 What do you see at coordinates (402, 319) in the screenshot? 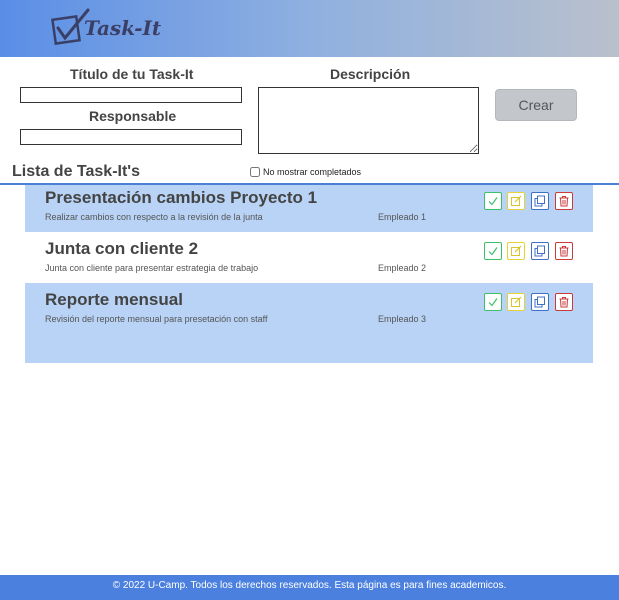
I see `task-responsible: Empleado 3` at bounding box center [402, 319].